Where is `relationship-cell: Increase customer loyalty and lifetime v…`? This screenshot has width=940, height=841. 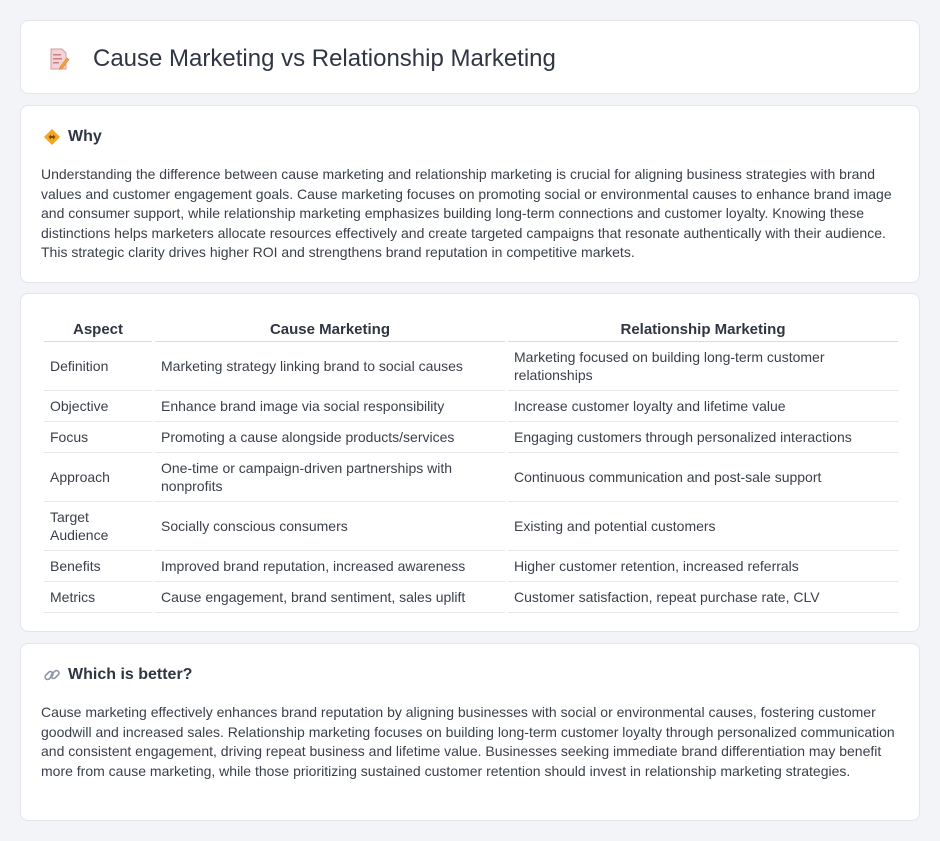 relationship-cell: Increase customer loyalty and lifetime v… is located at coordinates (703, 406).